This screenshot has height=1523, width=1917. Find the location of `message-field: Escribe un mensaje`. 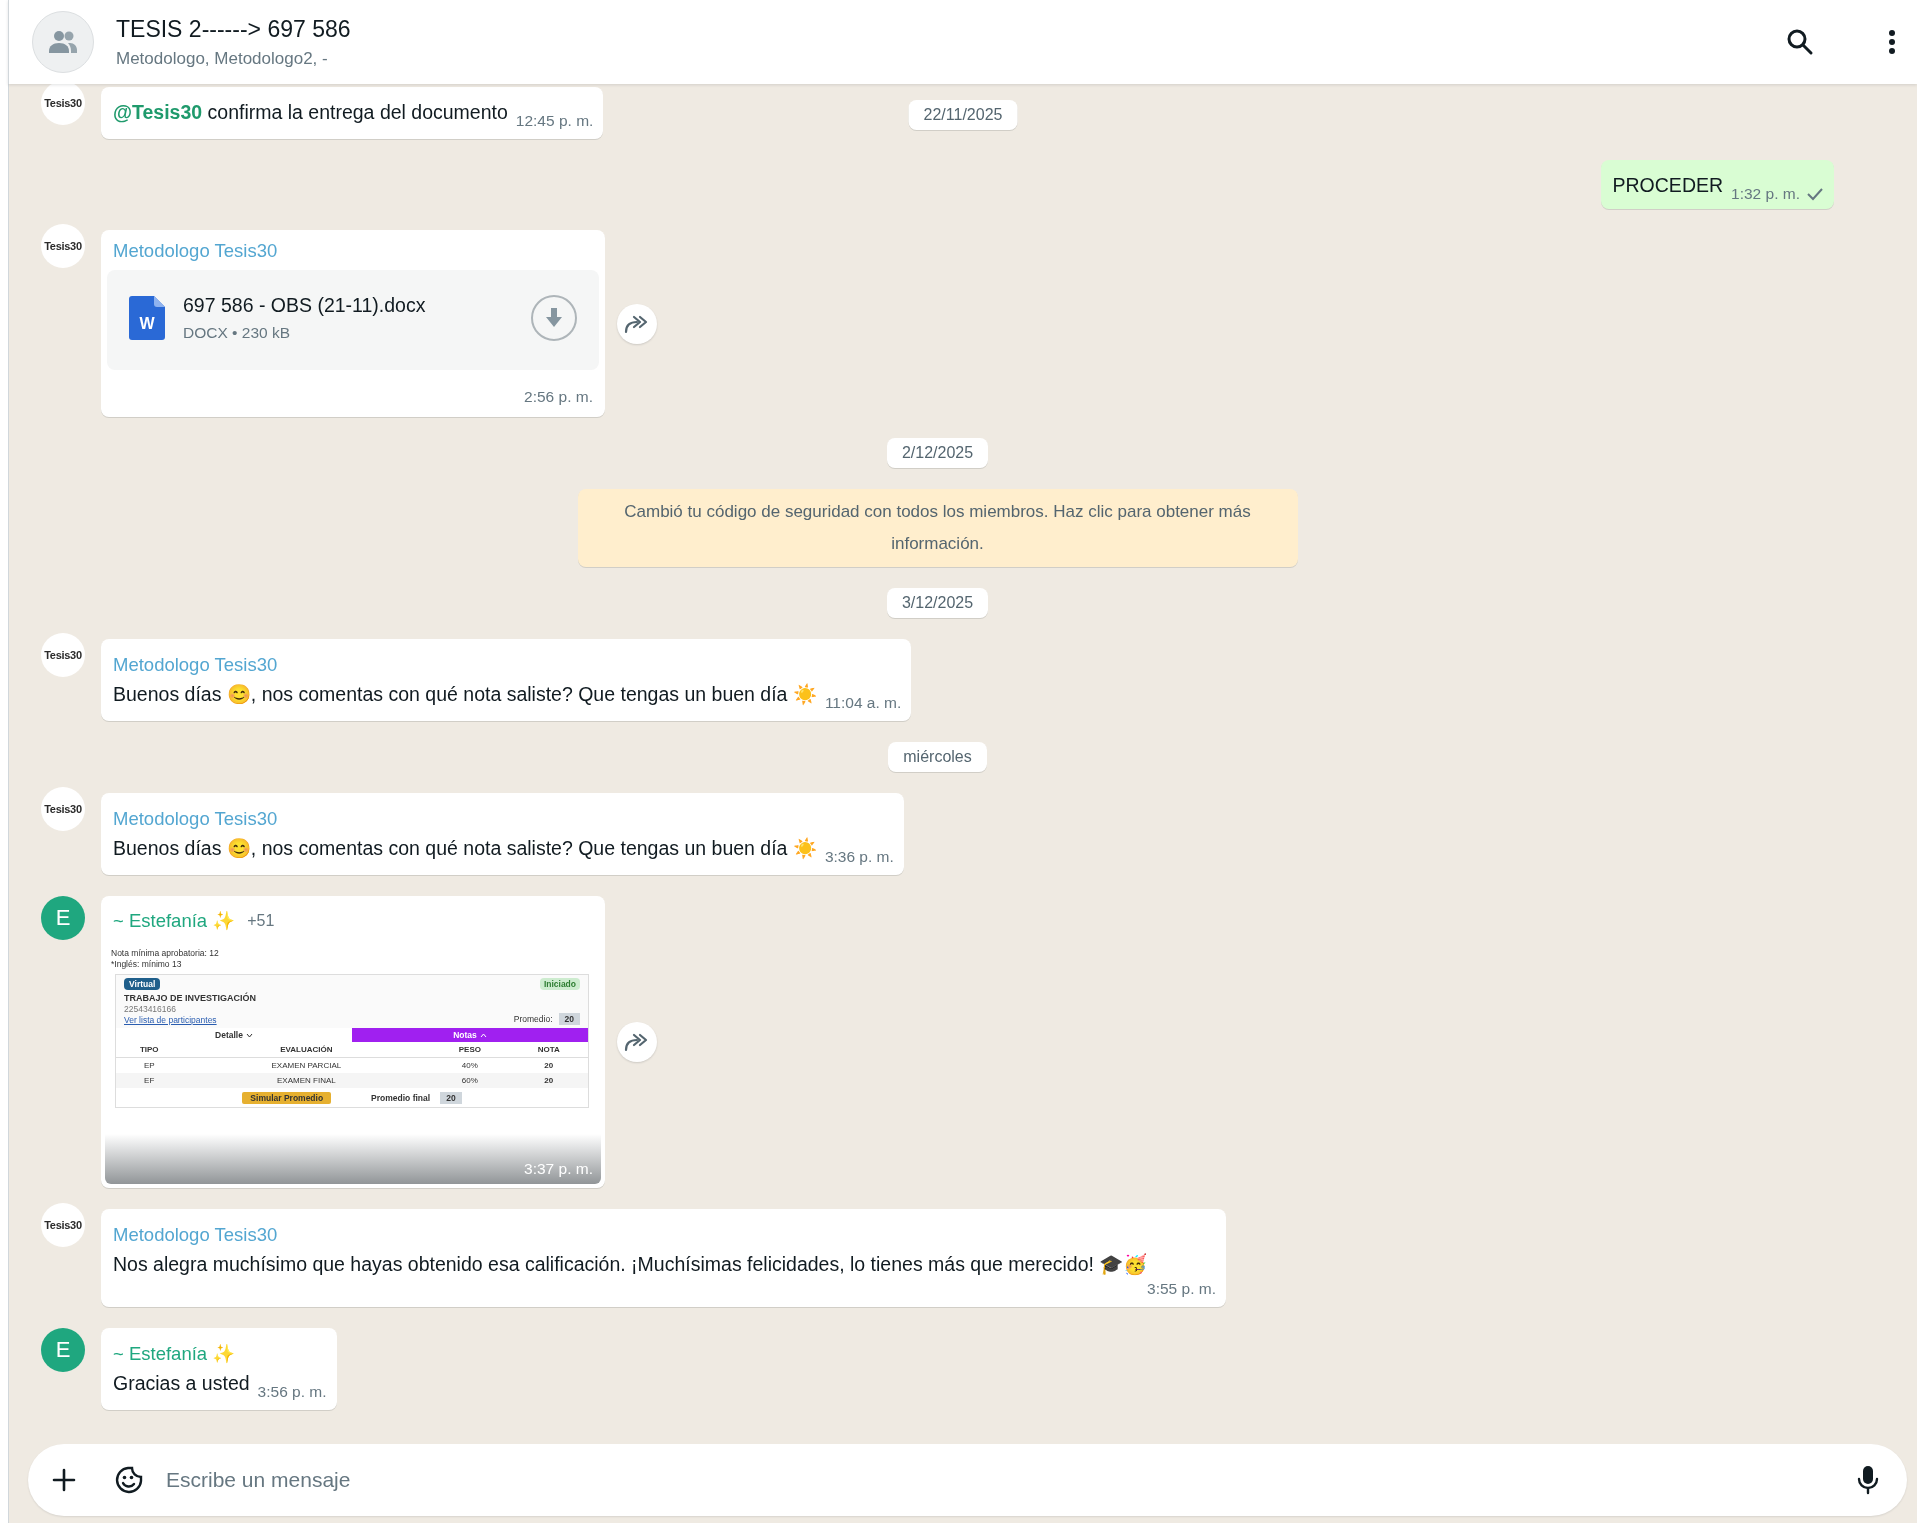

message-field: Escribe un mensaje is located at coordinates (967, 1480).